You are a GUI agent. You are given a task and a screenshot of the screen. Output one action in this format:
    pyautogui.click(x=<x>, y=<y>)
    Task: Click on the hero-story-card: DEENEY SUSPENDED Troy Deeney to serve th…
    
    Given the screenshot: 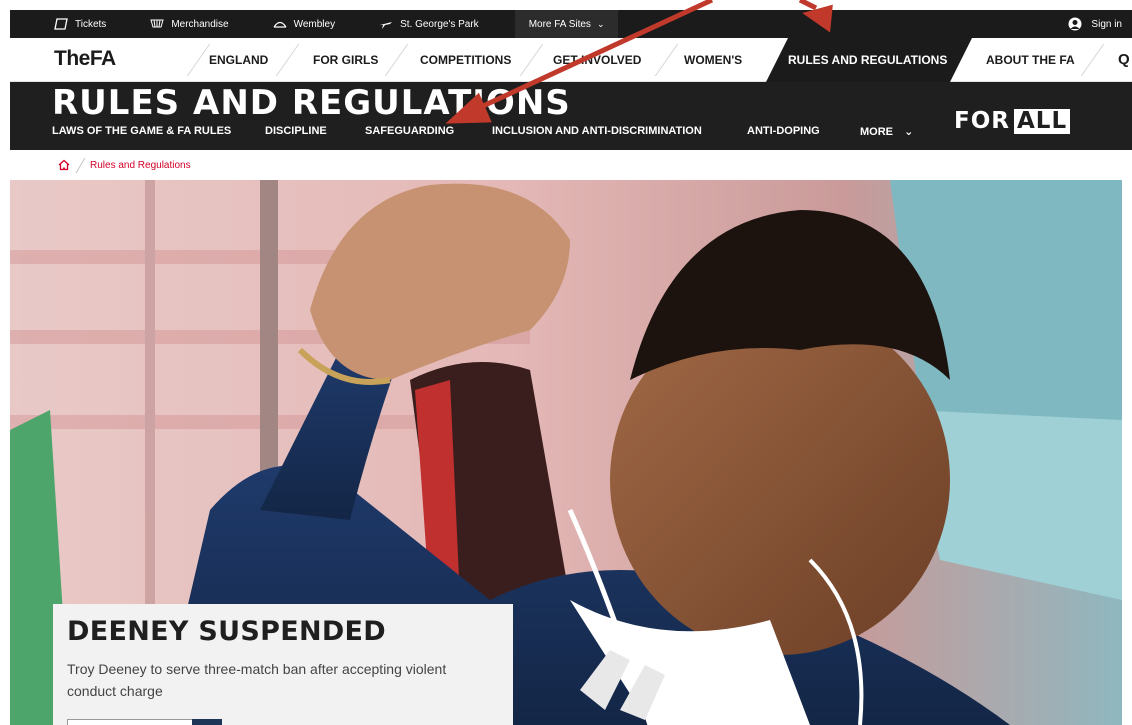 What is the action you would take?
    pyautogui.click(x=283, y=664)
    